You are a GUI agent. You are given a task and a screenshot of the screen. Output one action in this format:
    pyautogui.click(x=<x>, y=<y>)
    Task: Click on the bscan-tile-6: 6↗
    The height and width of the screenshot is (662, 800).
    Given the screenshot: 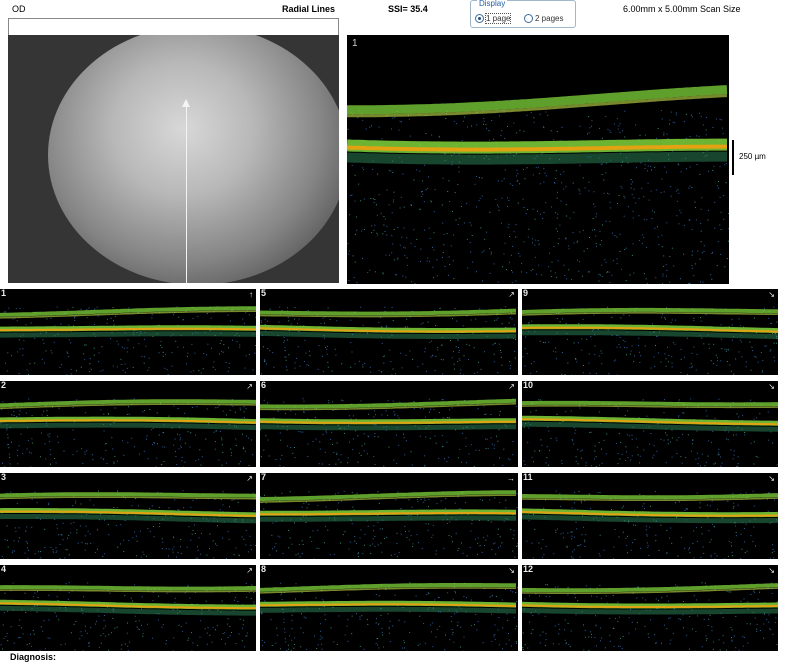 What is the action you would take?
    pyautogui.click(x=389, y=424)
    